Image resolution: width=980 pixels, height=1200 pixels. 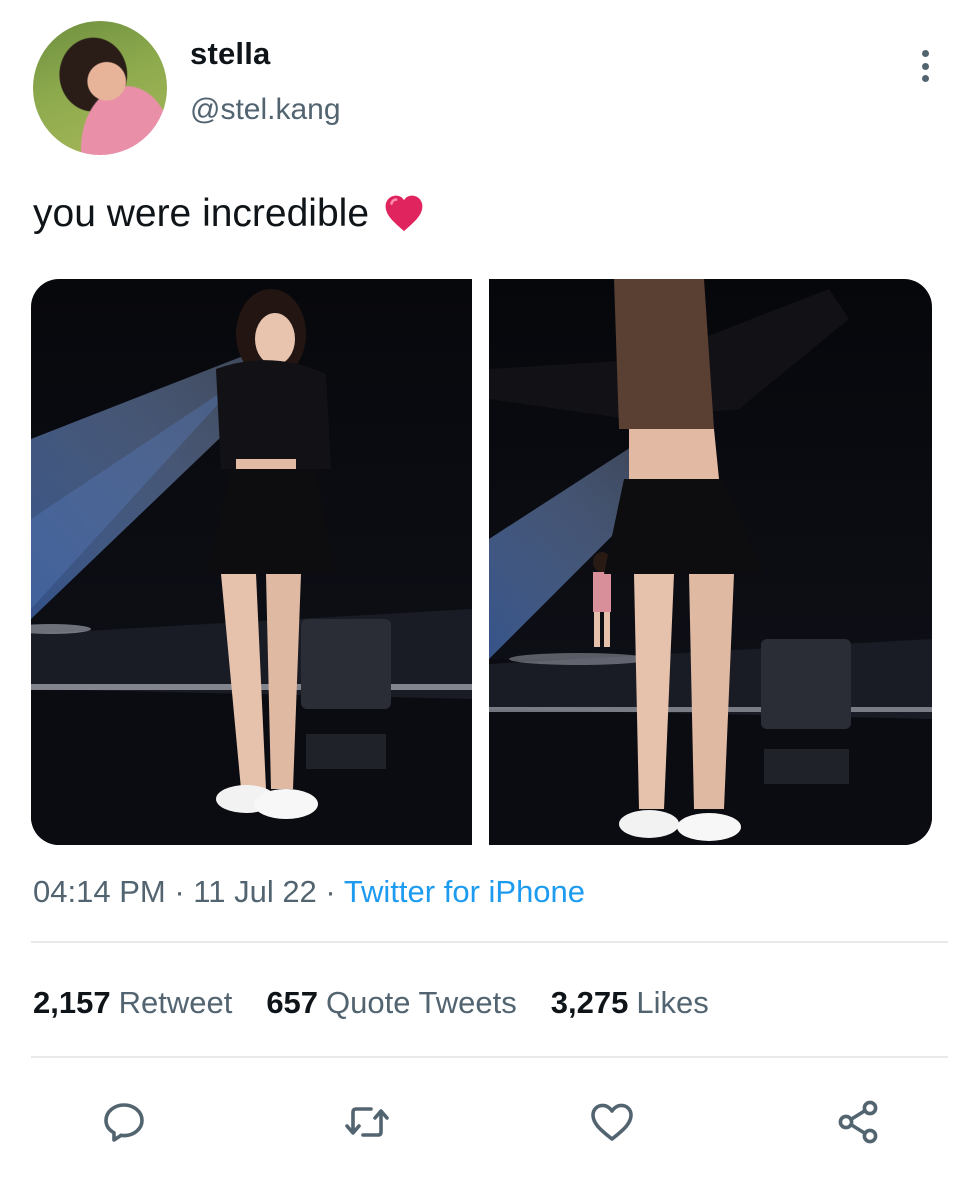 I want to click on tweet-time: 04:14 PM, so click(x=99, y=891).